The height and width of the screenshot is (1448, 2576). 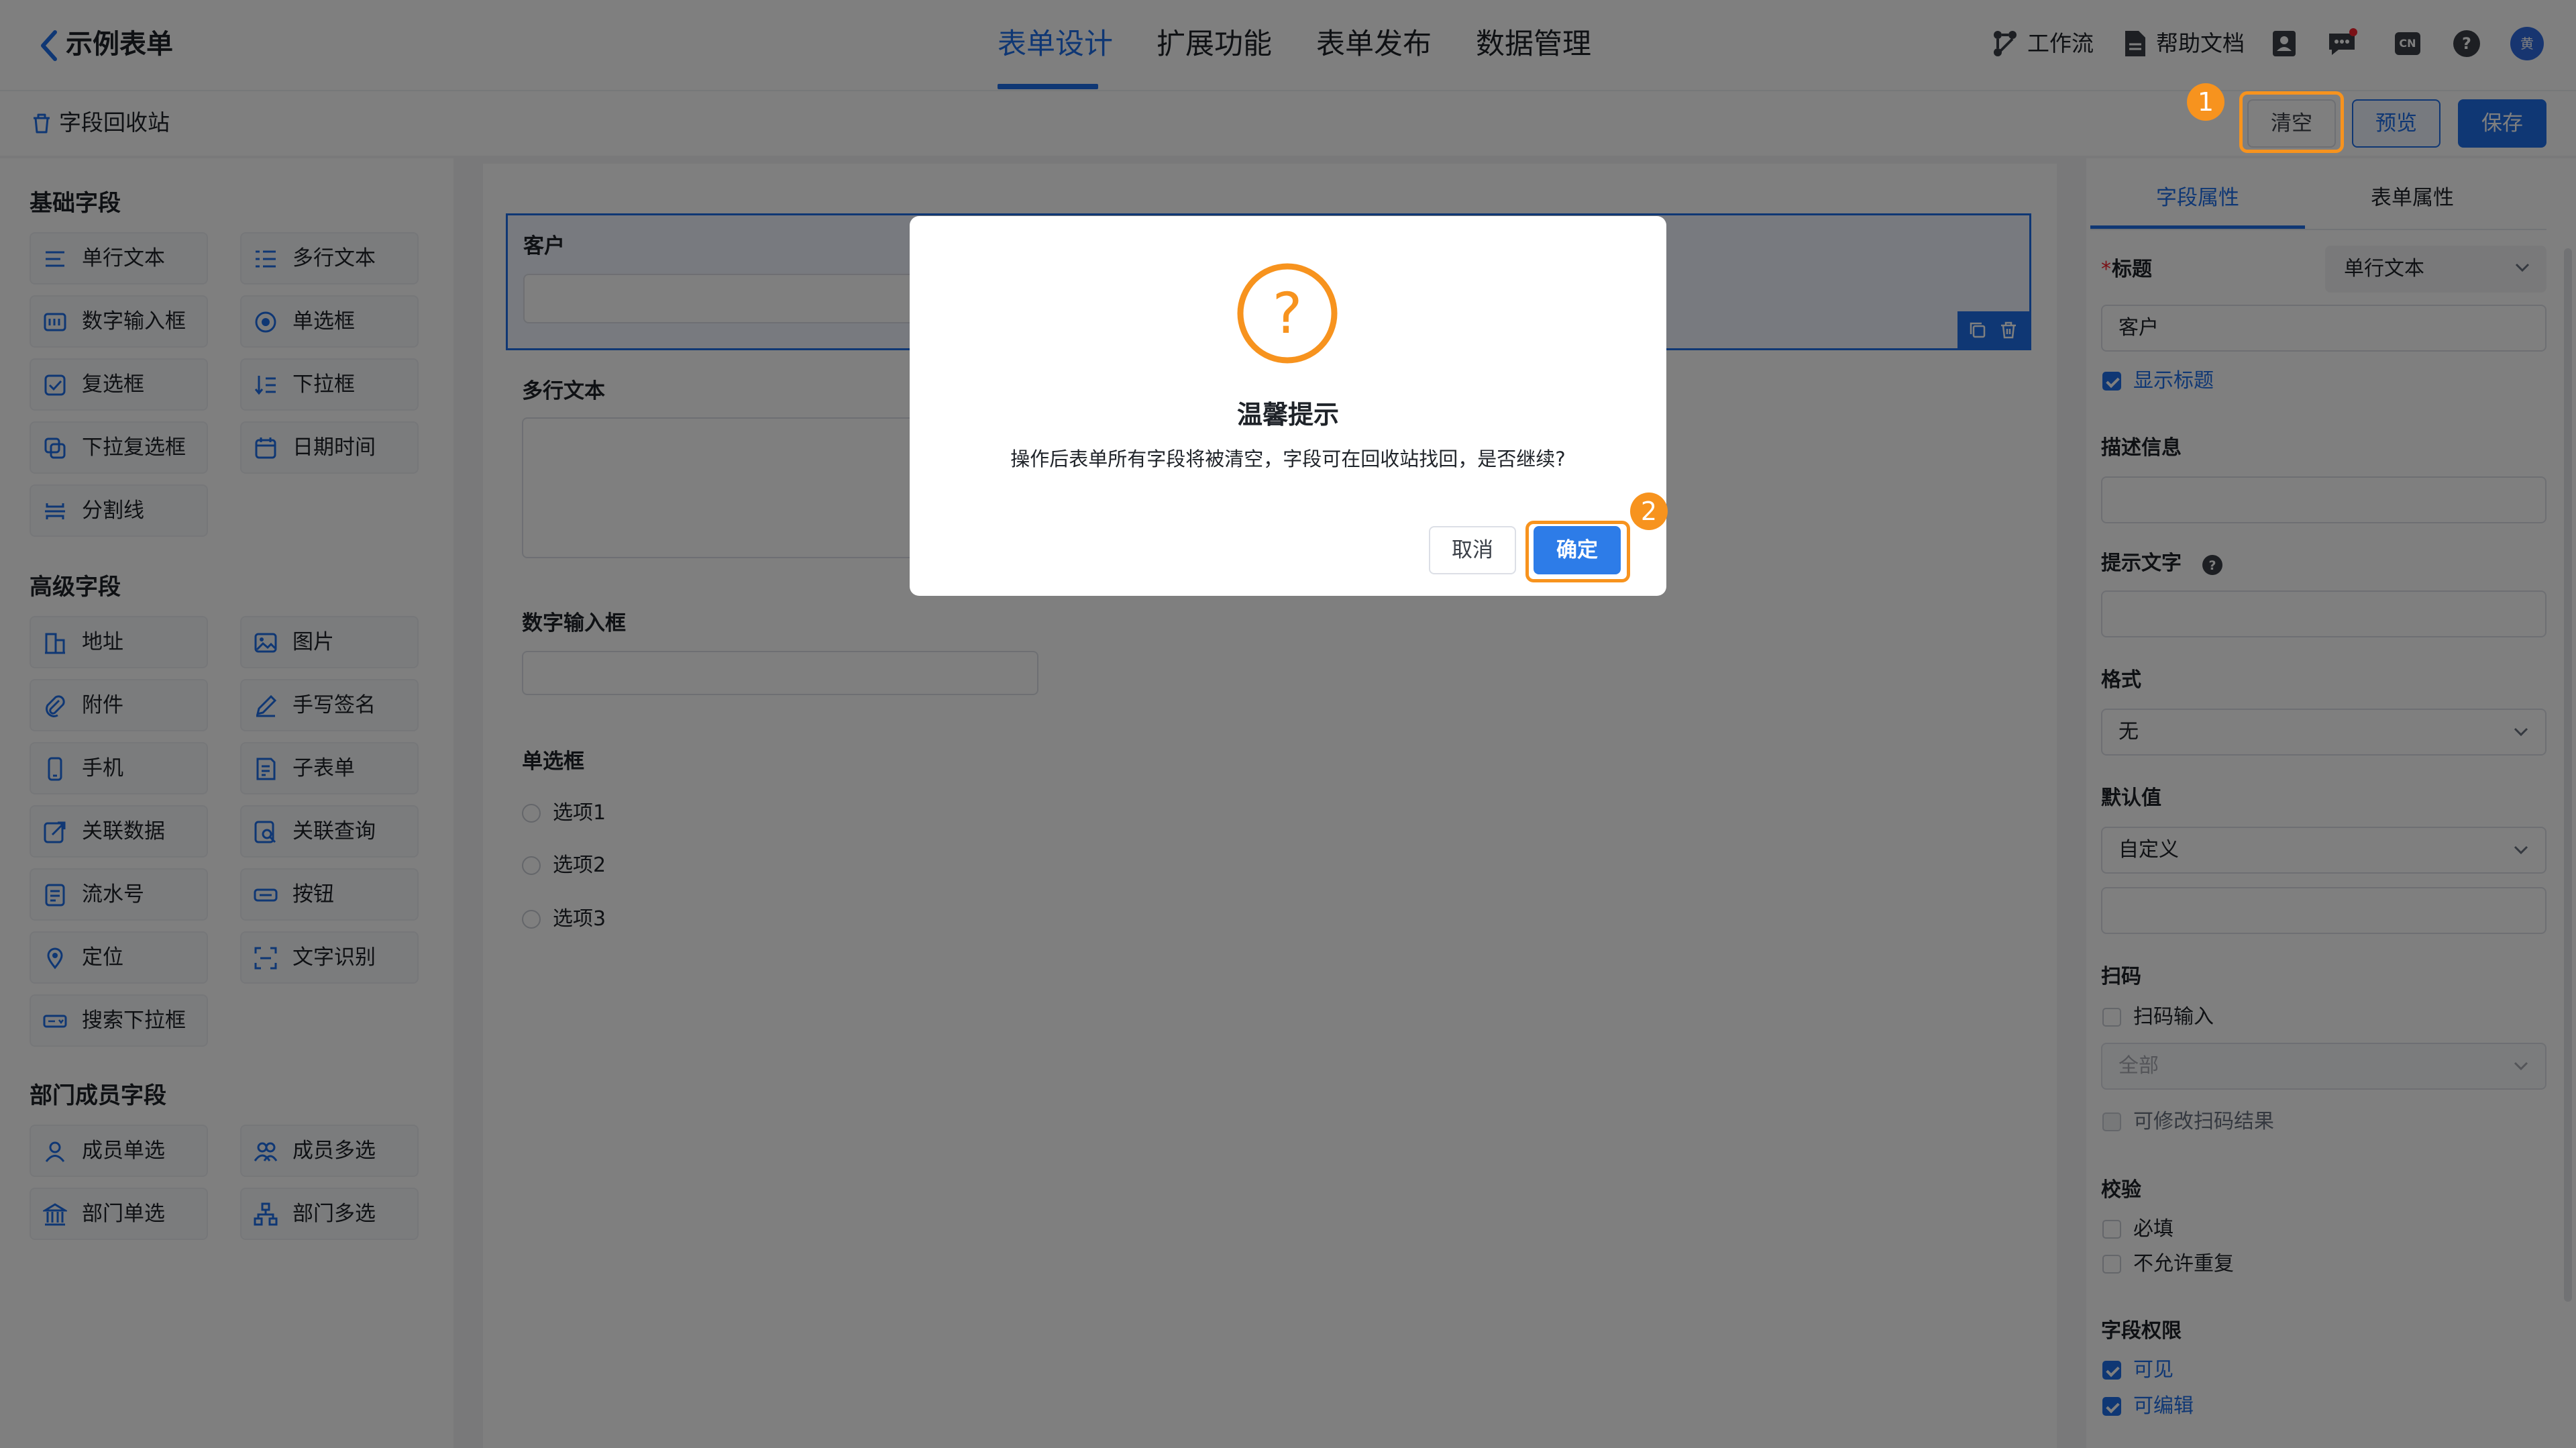 What do you see at coordinates (1472, 550) in the screenshot?
I see `cancel-button: 取消` at bounding box center [1472, 550].